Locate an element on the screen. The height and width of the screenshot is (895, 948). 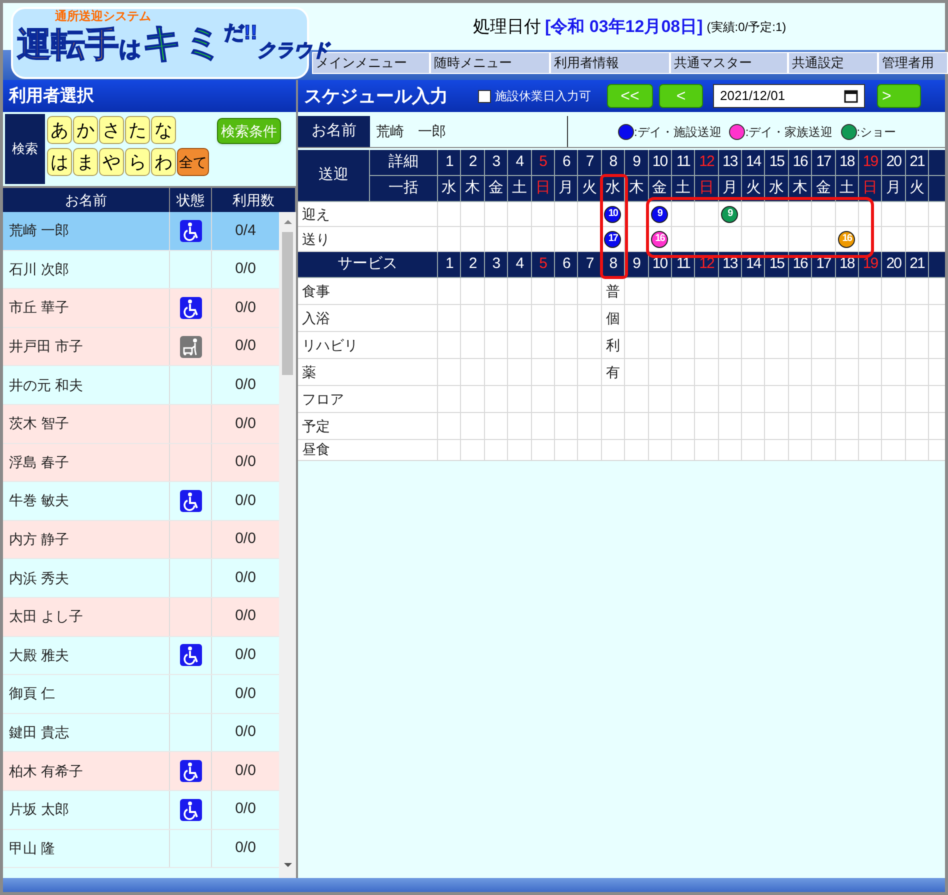
user-row: 茨木 智子 0/0 is located at coordinates (141, 424).